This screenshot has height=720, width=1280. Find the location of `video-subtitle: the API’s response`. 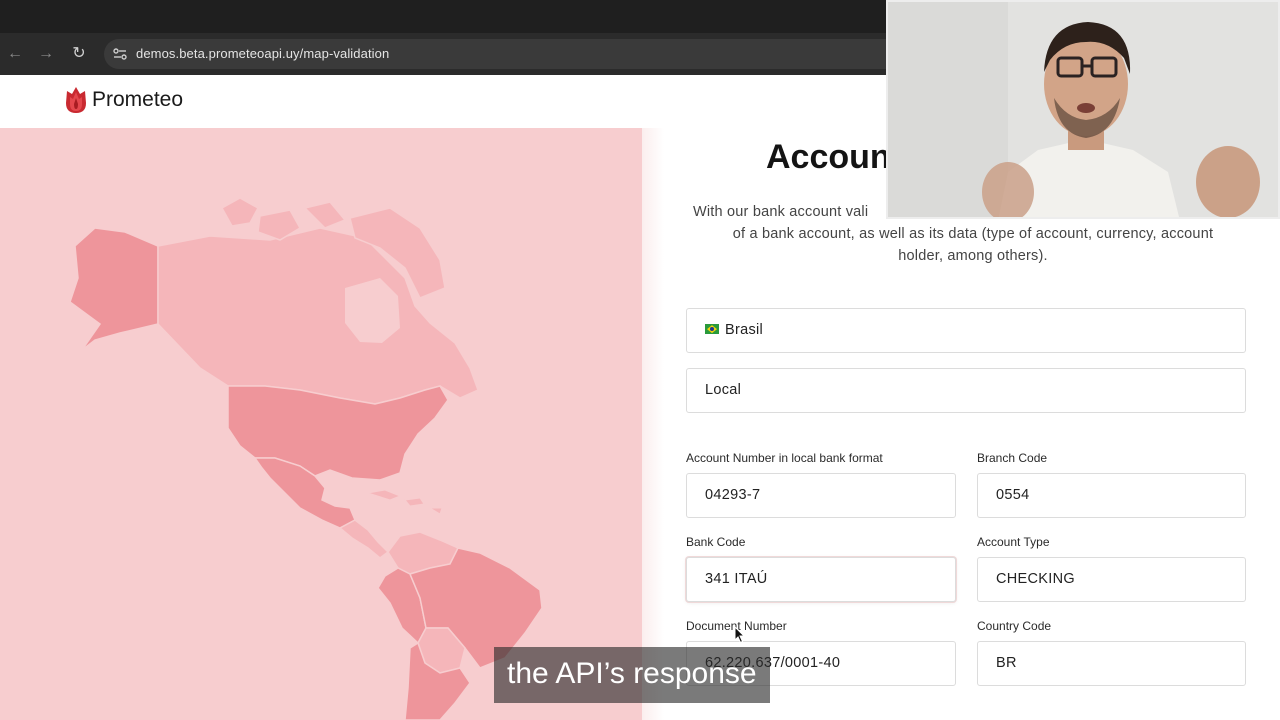

video-subtitle: the API’s response is located at coordinates (632, 675).